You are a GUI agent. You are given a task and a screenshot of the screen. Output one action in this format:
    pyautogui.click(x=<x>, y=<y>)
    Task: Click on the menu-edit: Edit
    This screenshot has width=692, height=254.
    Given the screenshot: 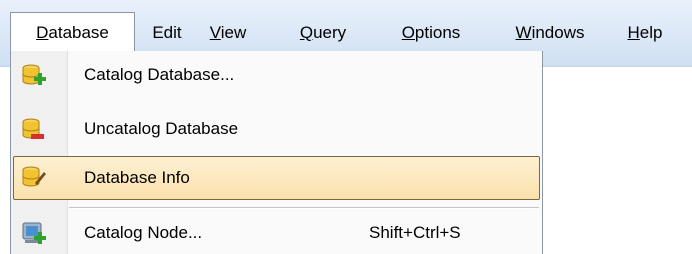 What is the action you would take?
    pyautogui.click(x=167, y=33)
    